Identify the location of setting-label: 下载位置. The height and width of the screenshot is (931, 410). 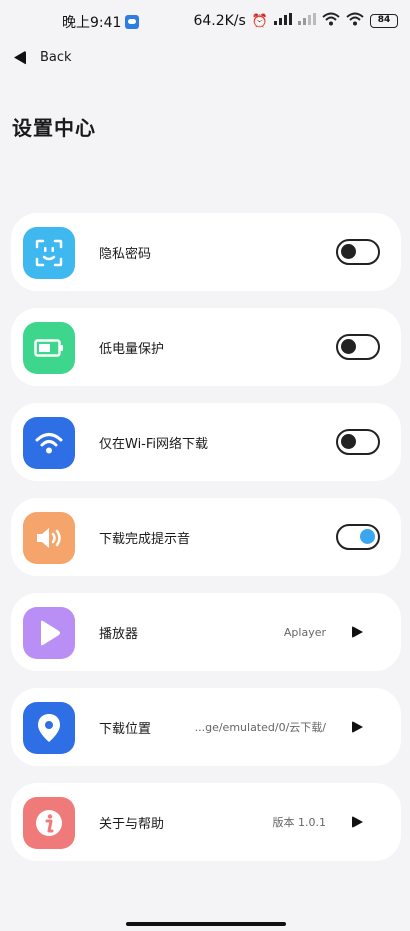
(125, 729).